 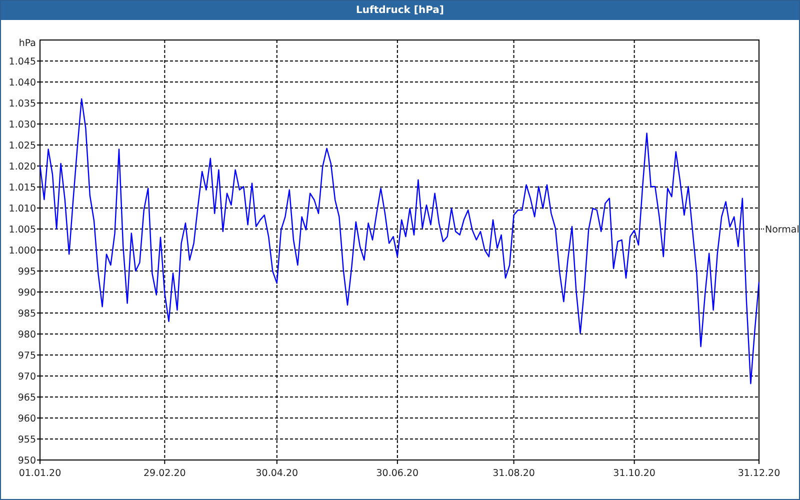 What do you see at coordinates (782, 230) in the screenshot?
I see `annotation-label: Normal` at bounding box center [782, 230].